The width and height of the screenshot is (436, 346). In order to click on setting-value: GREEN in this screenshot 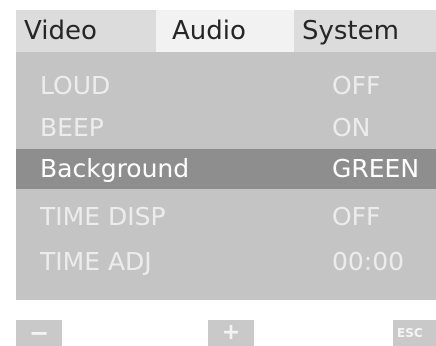, I will do `click(376, 168)`.